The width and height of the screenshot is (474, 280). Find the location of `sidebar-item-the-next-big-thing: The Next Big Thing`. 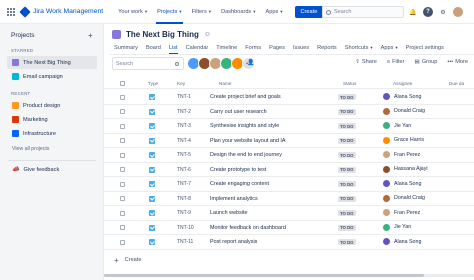

sidebar-item-the-next-big-thing: The Next Big Thing is located at coordinates (52, 62).